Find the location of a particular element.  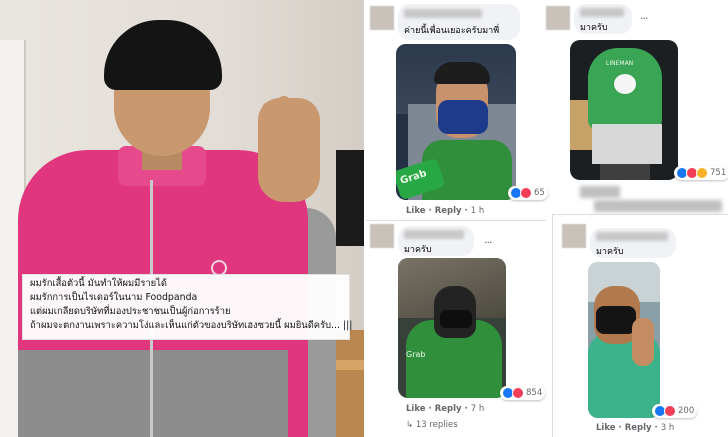

reaction-summary: 751 is located at coordinates (701, 173).